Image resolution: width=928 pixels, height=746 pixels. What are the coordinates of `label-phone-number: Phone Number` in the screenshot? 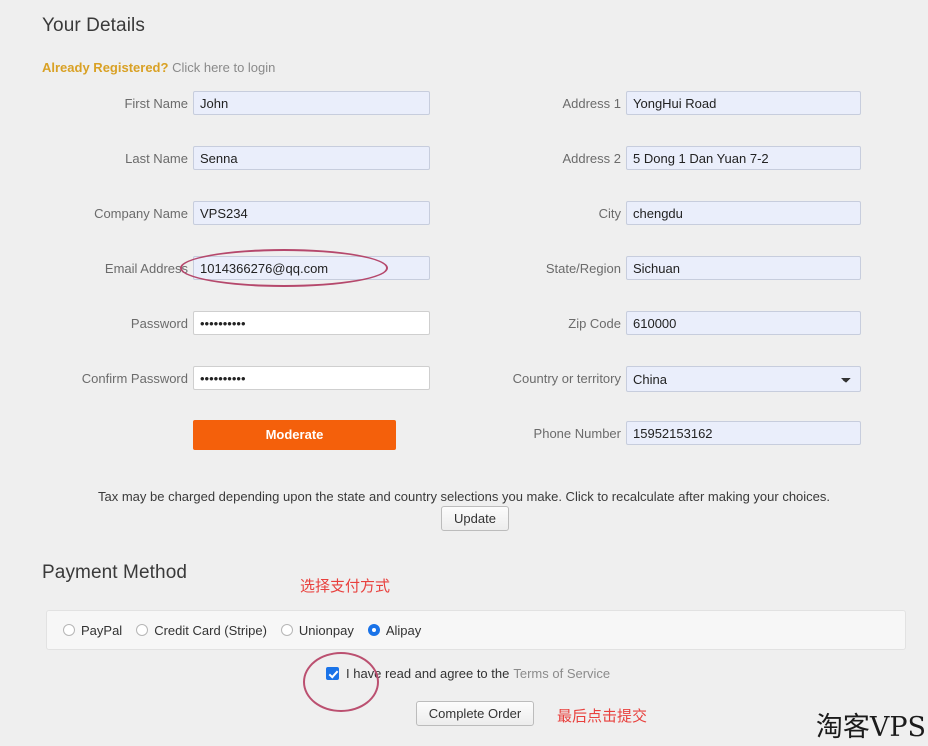 It's located at (577, 433).